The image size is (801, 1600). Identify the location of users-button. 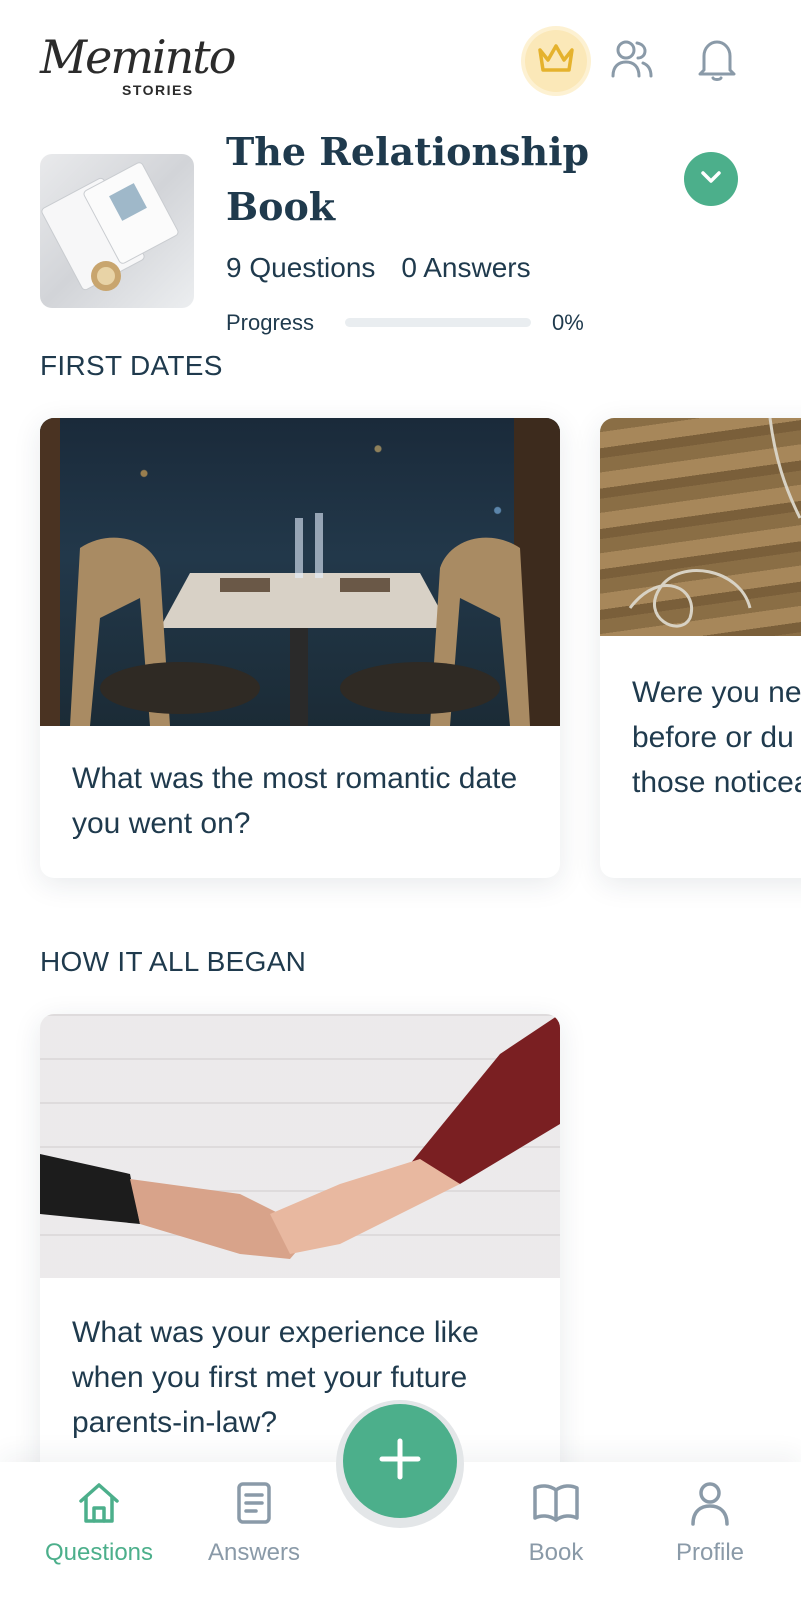
(632, 61).